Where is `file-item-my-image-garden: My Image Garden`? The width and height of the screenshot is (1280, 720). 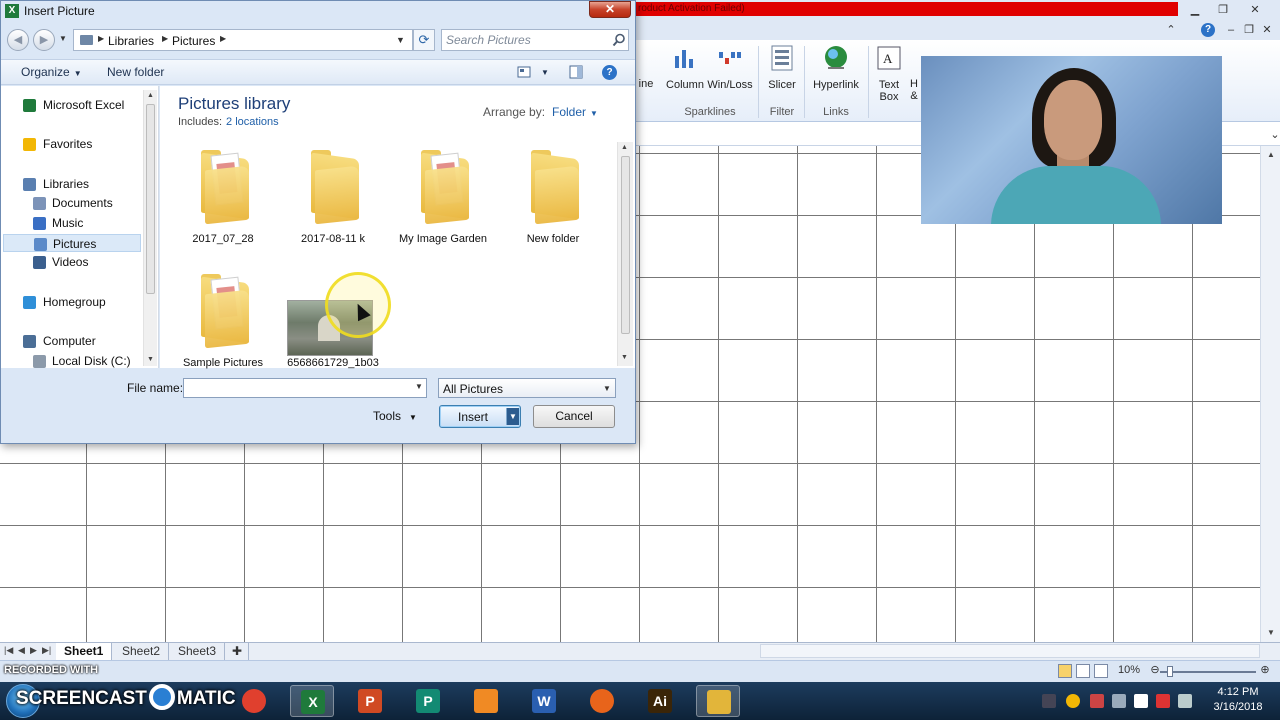
file-item-my-image-garden: My Image Garden is located at coordinates (443, 202).